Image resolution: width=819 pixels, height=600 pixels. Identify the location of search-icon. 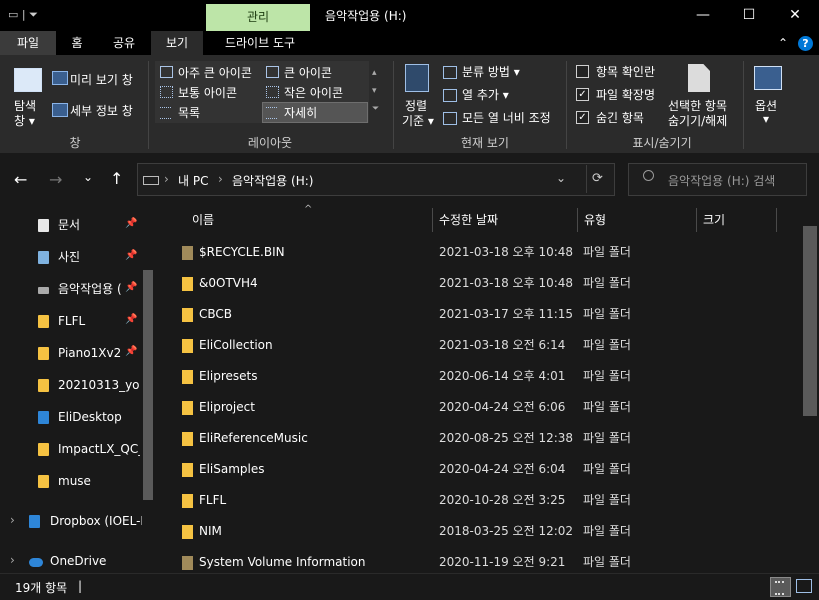
(648, 175).